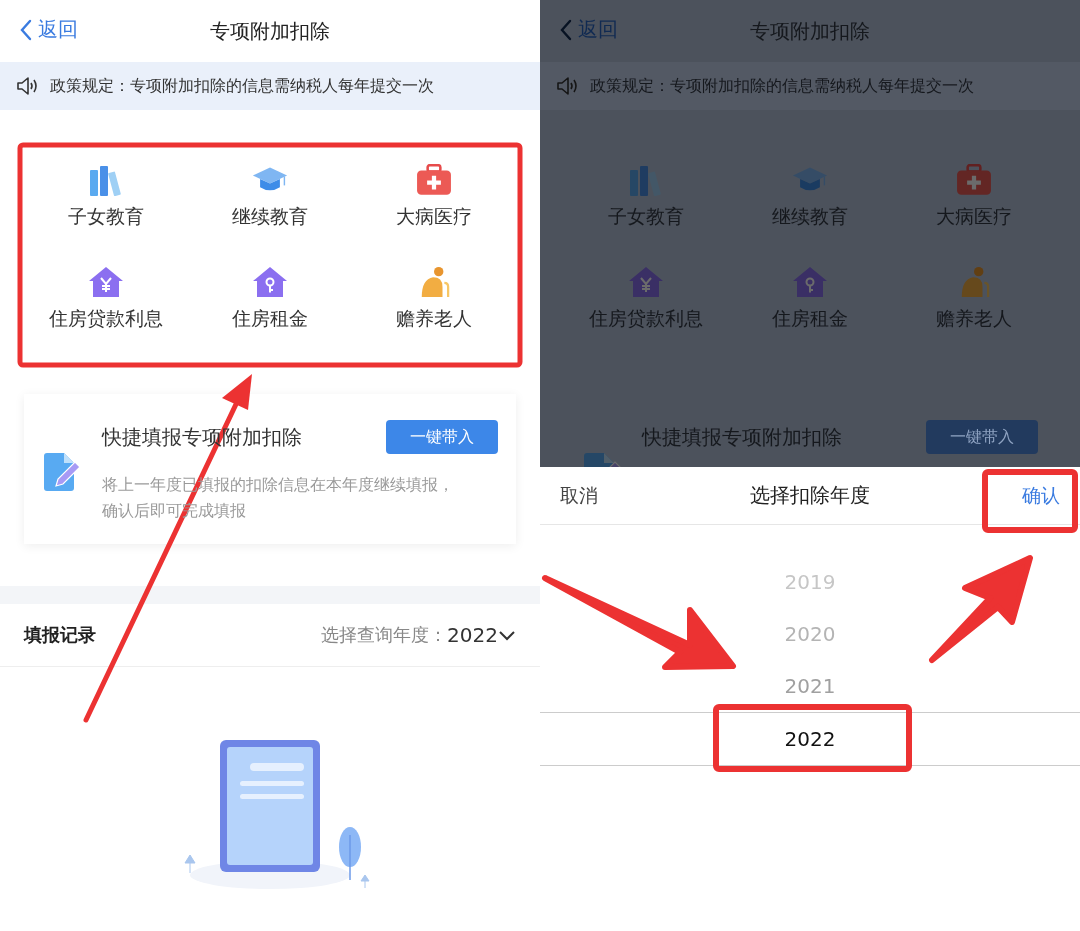 The width and height of the screenshot is (1080, 931). Describe the element at coordinates (418, 635) in the screenshot. I see `year-selector: 选择查询年度：2022` at that location.